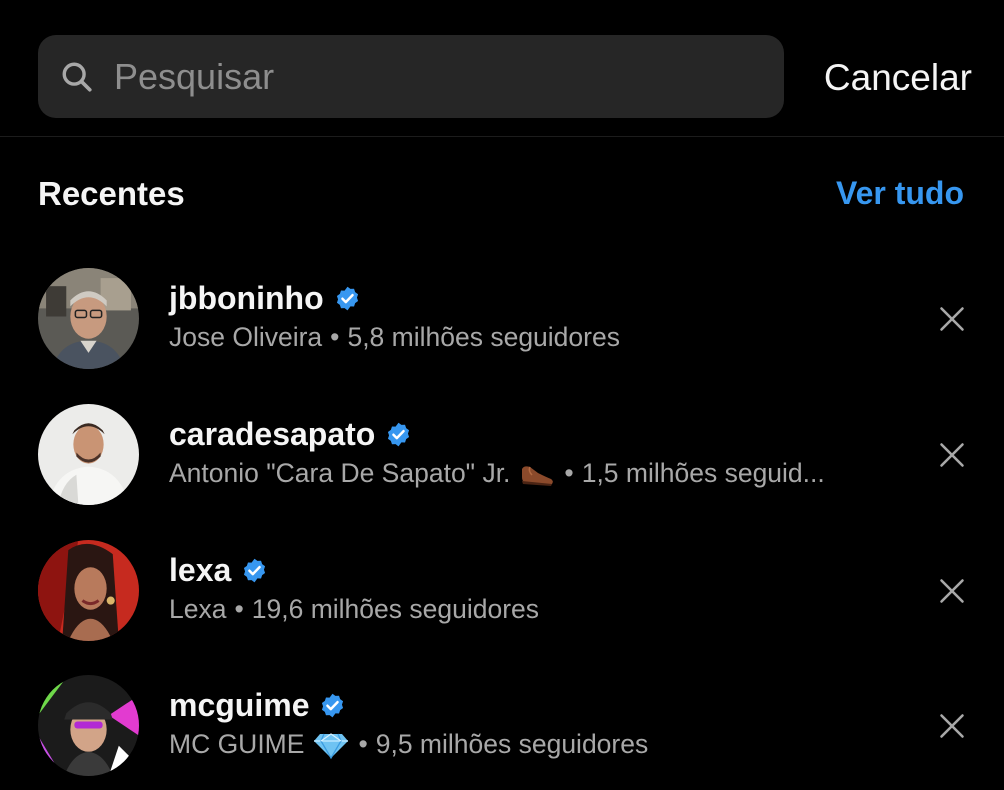 The image size is (1004, 790). What do you see at coordinates (502, 136) in the screenshot?
I see `header-divider` at bounding box center [502, 136].